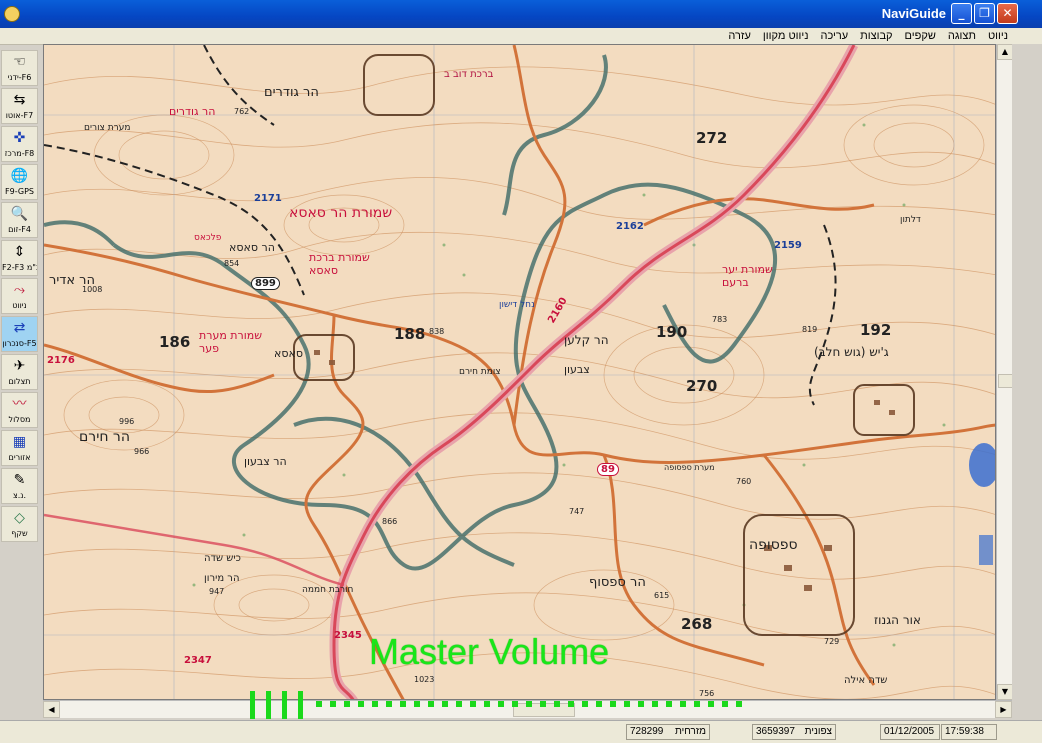  What do you see at coordinates (222, 578) in the screenshot?
I see `map-label: הר מירון` at bounding box center [222, 578].